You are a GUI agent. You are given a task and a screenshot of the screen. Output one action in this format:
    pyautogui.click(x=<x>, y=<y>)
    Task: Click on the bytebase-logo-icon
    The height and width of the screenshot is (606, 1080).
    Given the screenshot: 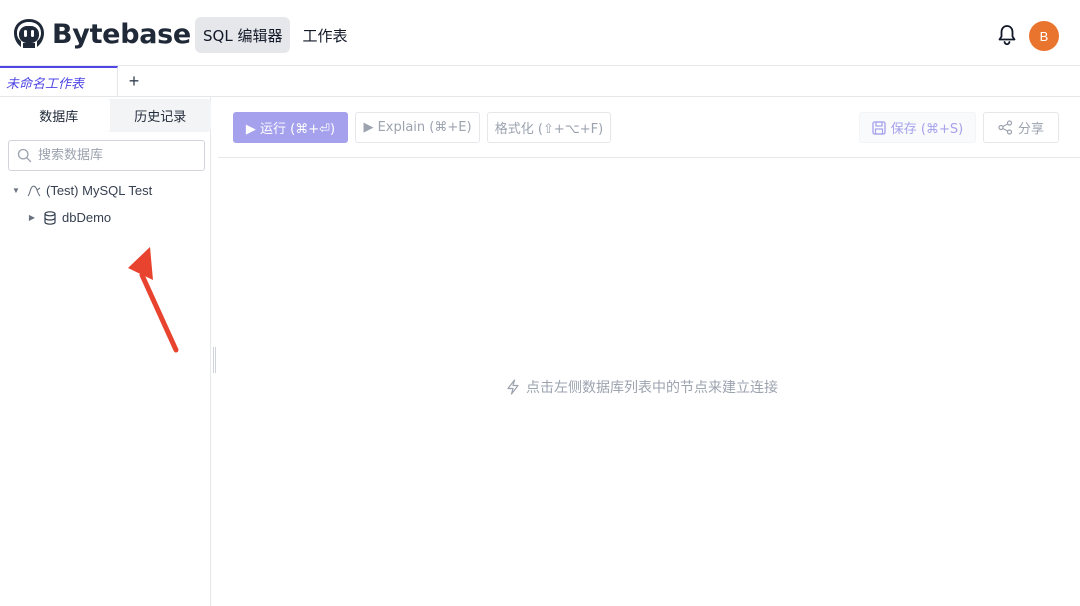 What is the action you would take?
    pyautogui.click(x=29, y=33)
    